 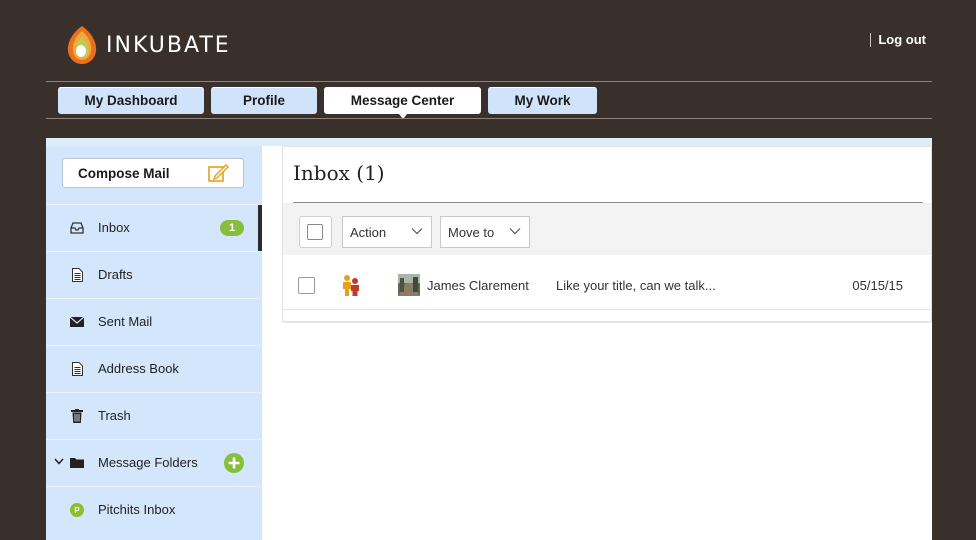 I want to click on sidebar-item-label: Drafts, so click(x=115, y=274).